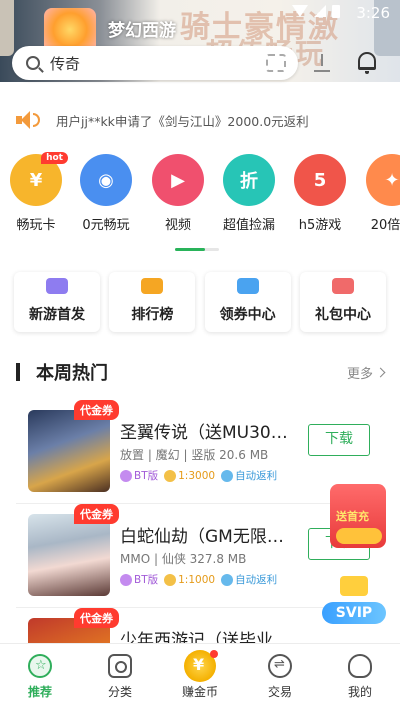  I want to click on entry-label: 20倍加, so click(385, 225).